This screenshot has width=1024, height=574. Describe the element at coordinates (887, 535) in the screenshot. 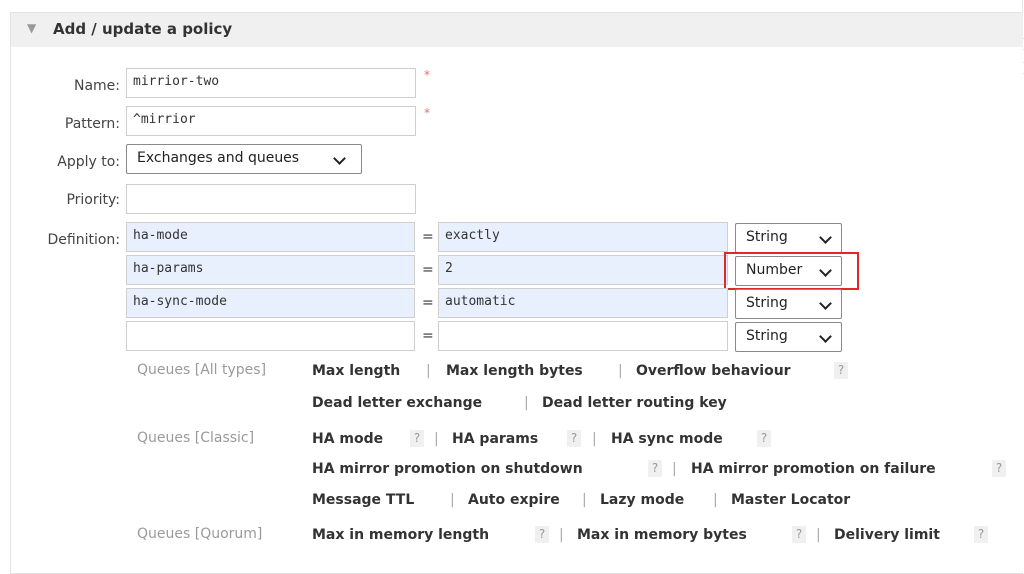

I see `link-delivery-limit: Delivery limit` at that location.